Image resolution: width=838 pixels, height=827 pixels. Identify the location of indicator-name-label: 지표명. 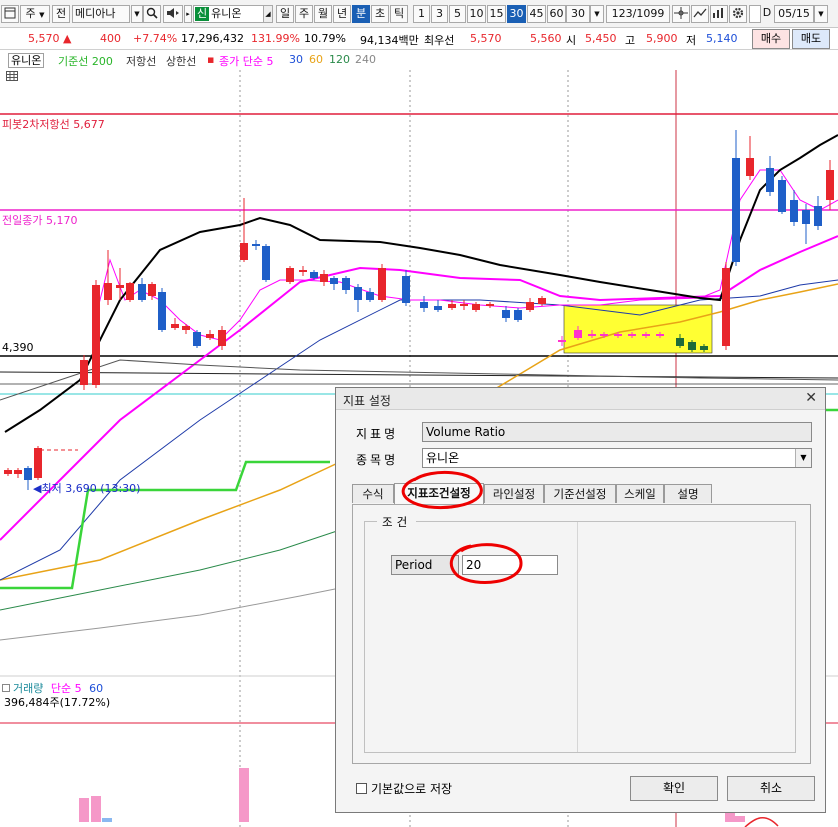
(377, 434).